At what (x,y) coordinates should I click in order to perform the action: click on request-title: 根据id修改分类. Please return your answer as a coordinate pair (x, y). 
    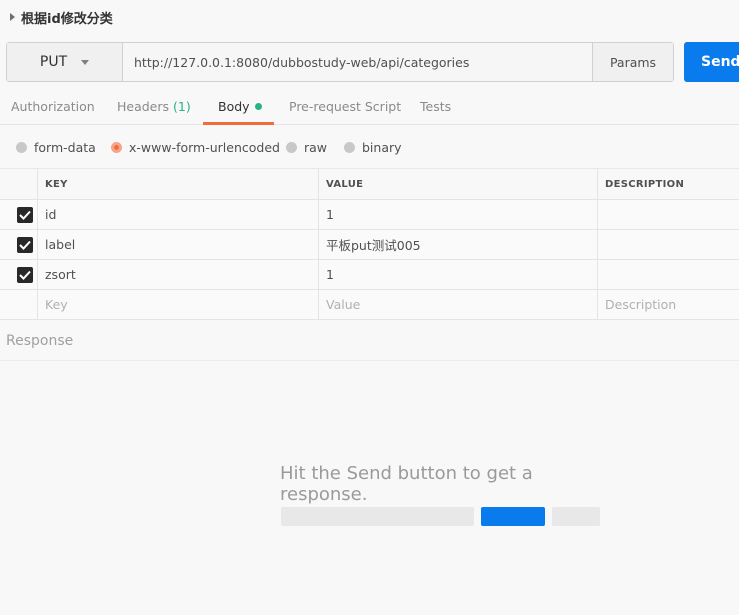
    Looking at the image, I should click on (61, 17).